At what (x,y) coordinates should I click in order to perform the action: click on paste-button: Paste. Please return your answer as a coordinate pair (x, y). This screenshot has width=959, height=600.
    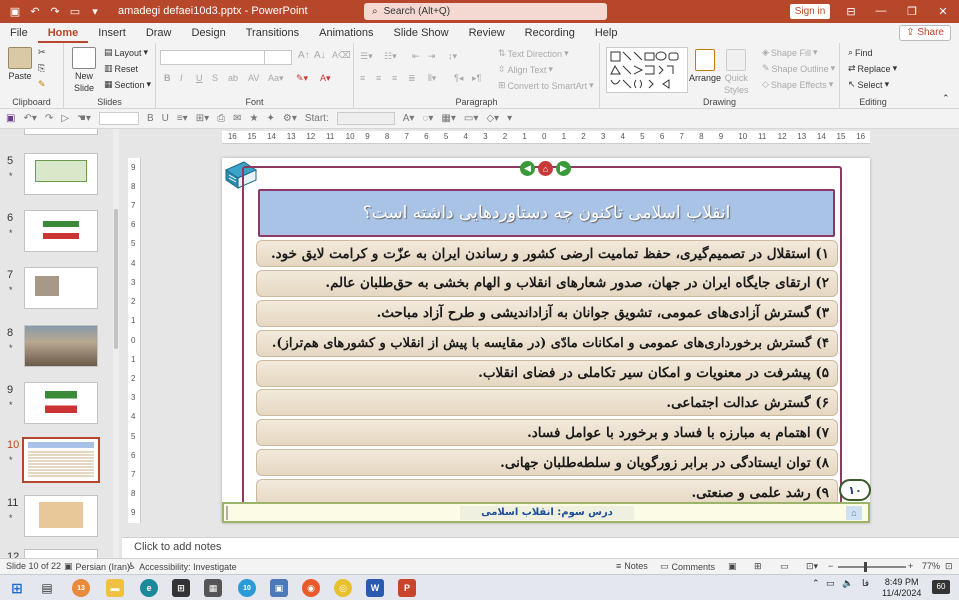
    Looking at the image, I should click on (20, 64).